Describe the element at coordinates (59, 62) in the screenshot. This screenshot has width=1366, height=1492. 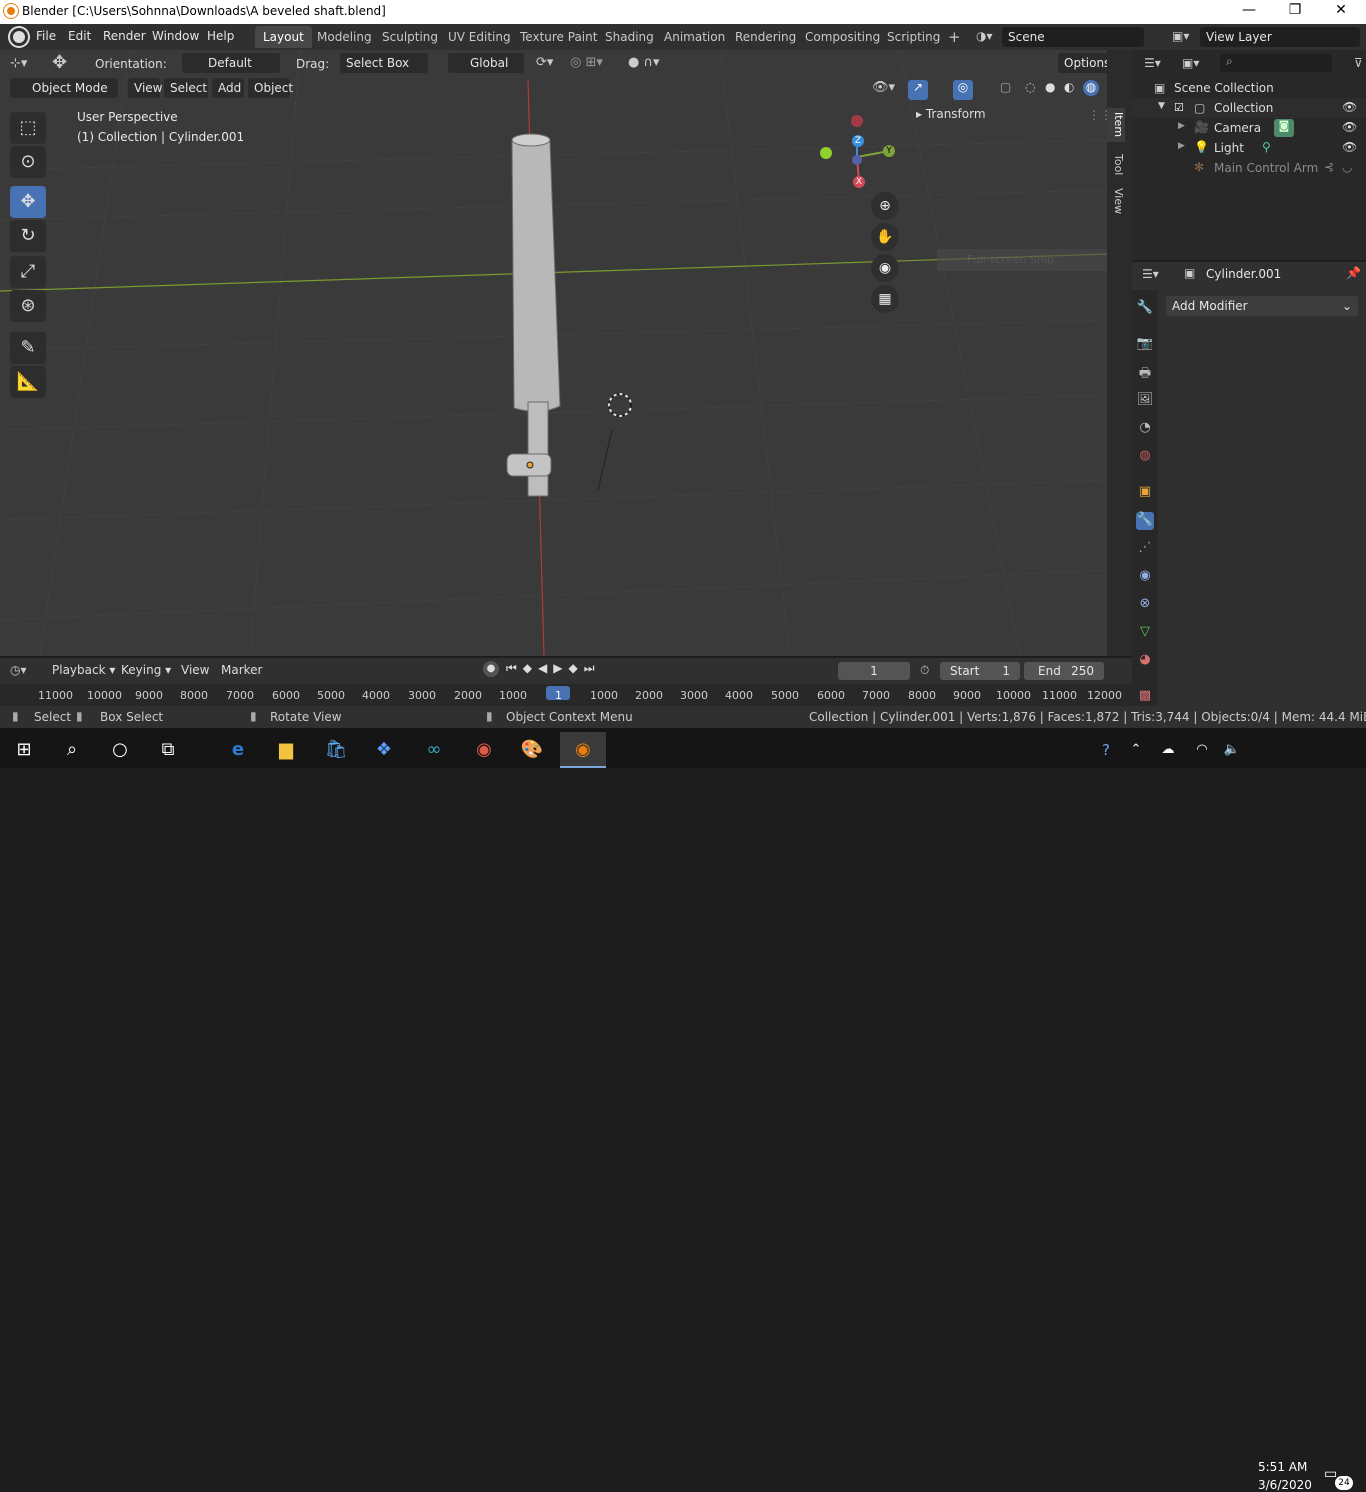
I see `move-gizmo-icon: ✥` at that location.